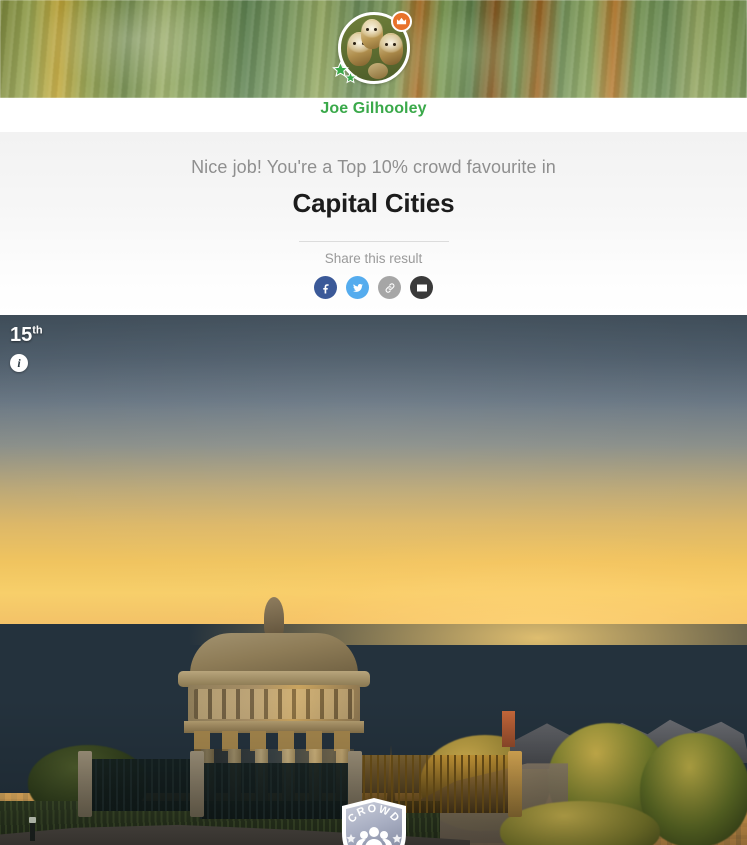 The image size is (747, 845). Describe the element at coordinates (21, 335) in the screenshot. I see `rank-value: 15` at that location.